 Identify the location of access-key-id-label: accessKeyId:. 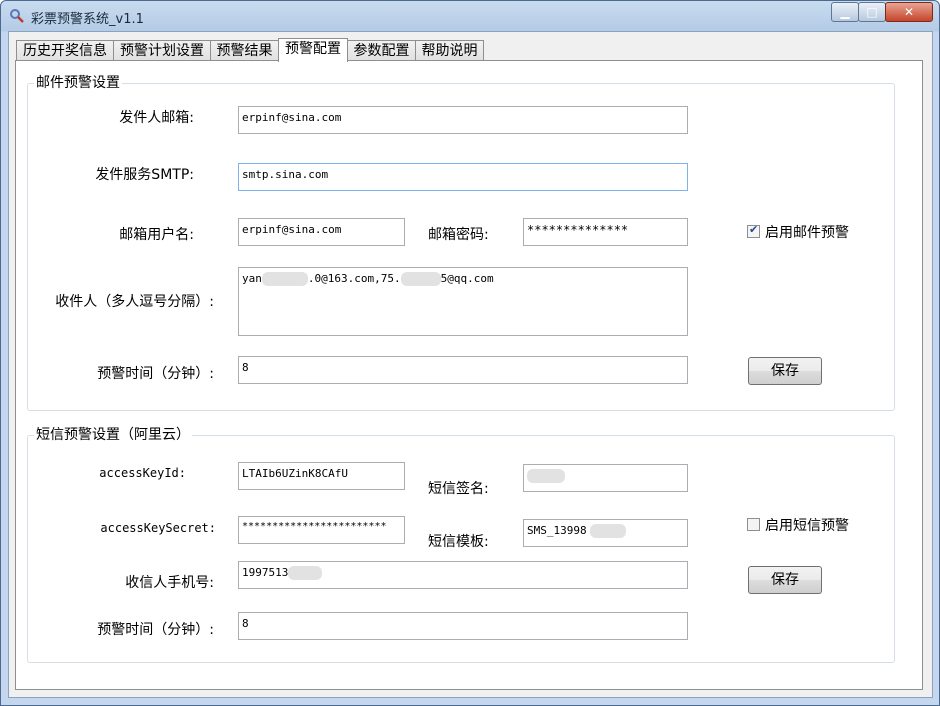
(142, 473).